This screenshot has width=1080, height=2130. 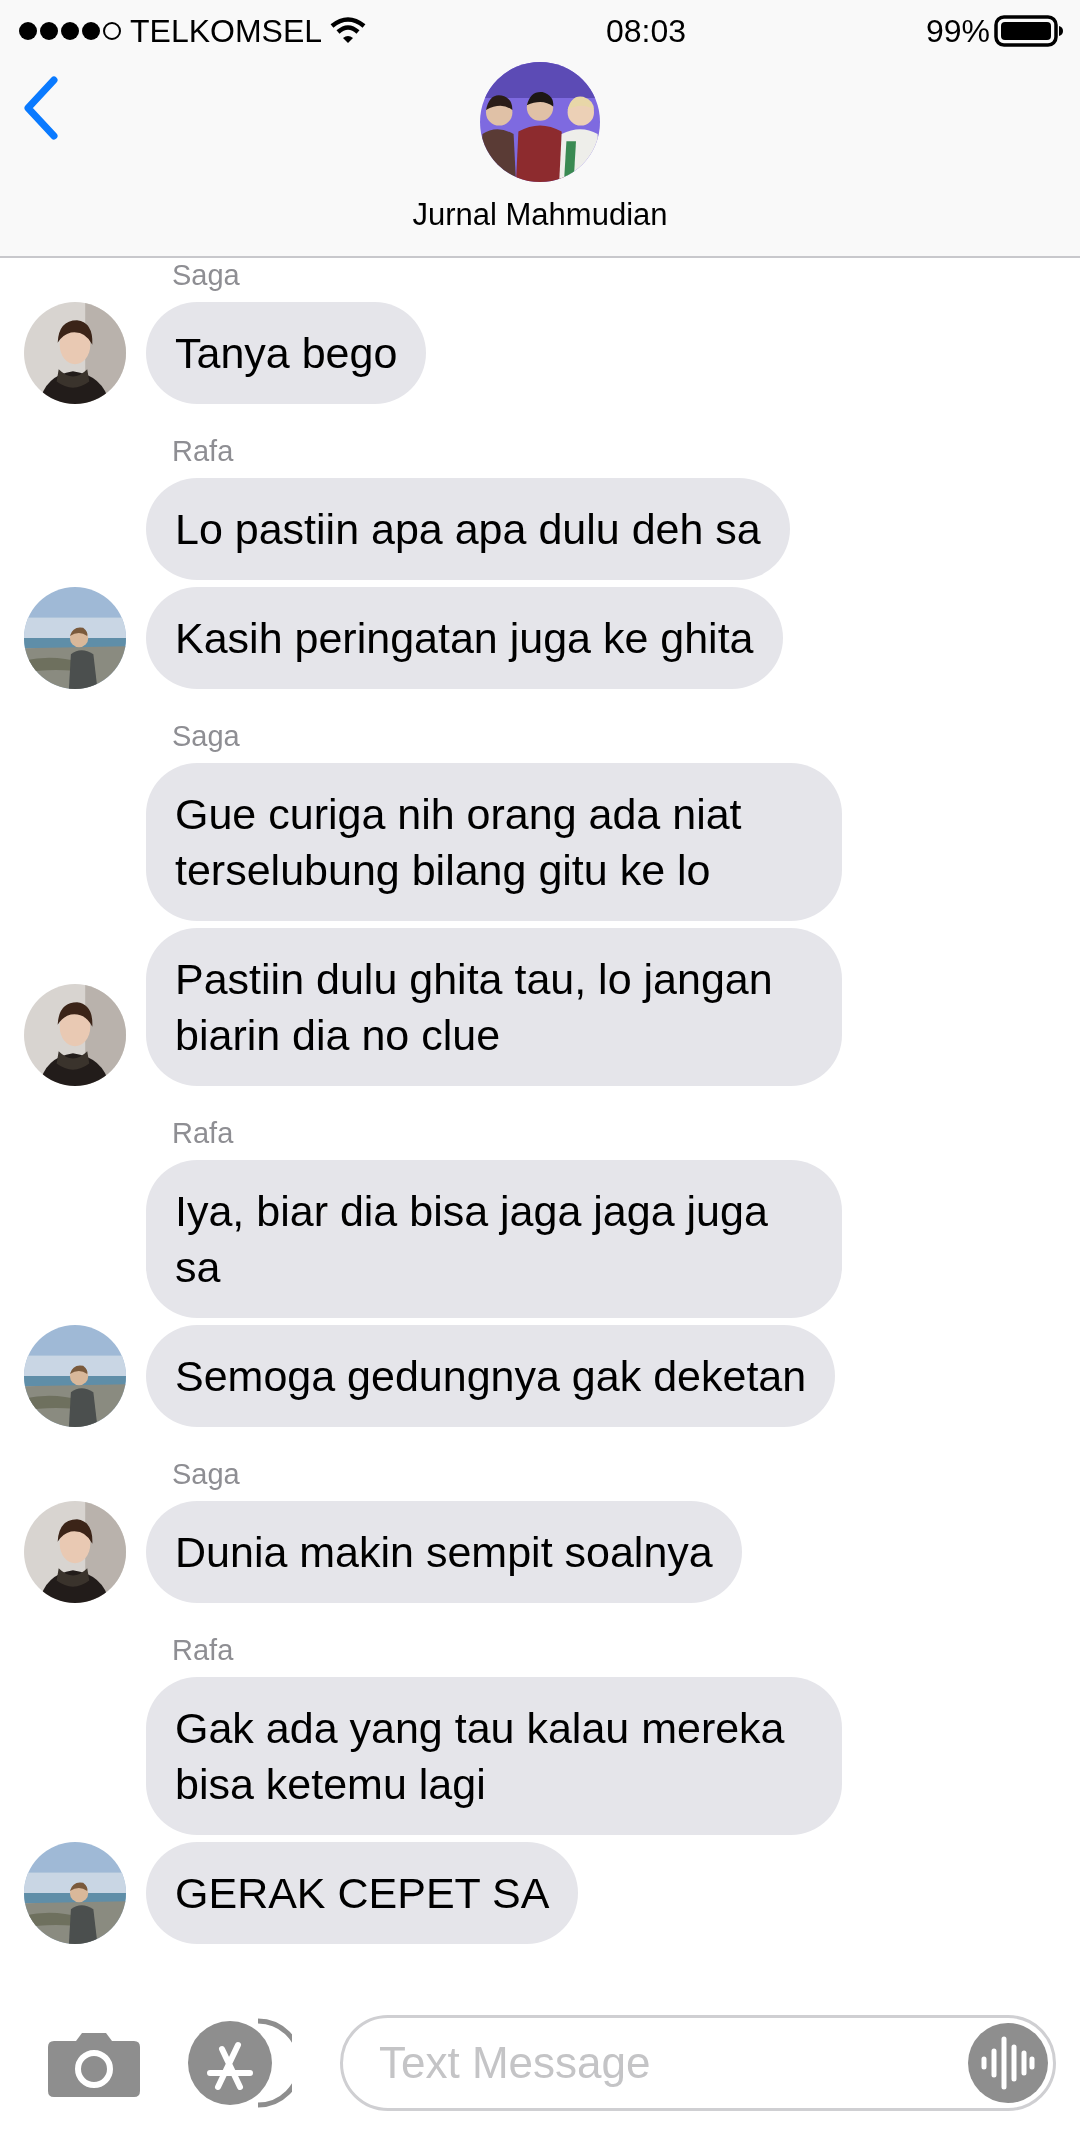 I want to click on message-bubble: Semoga gedungnya gak deketan, so click(x=491, y=1376).